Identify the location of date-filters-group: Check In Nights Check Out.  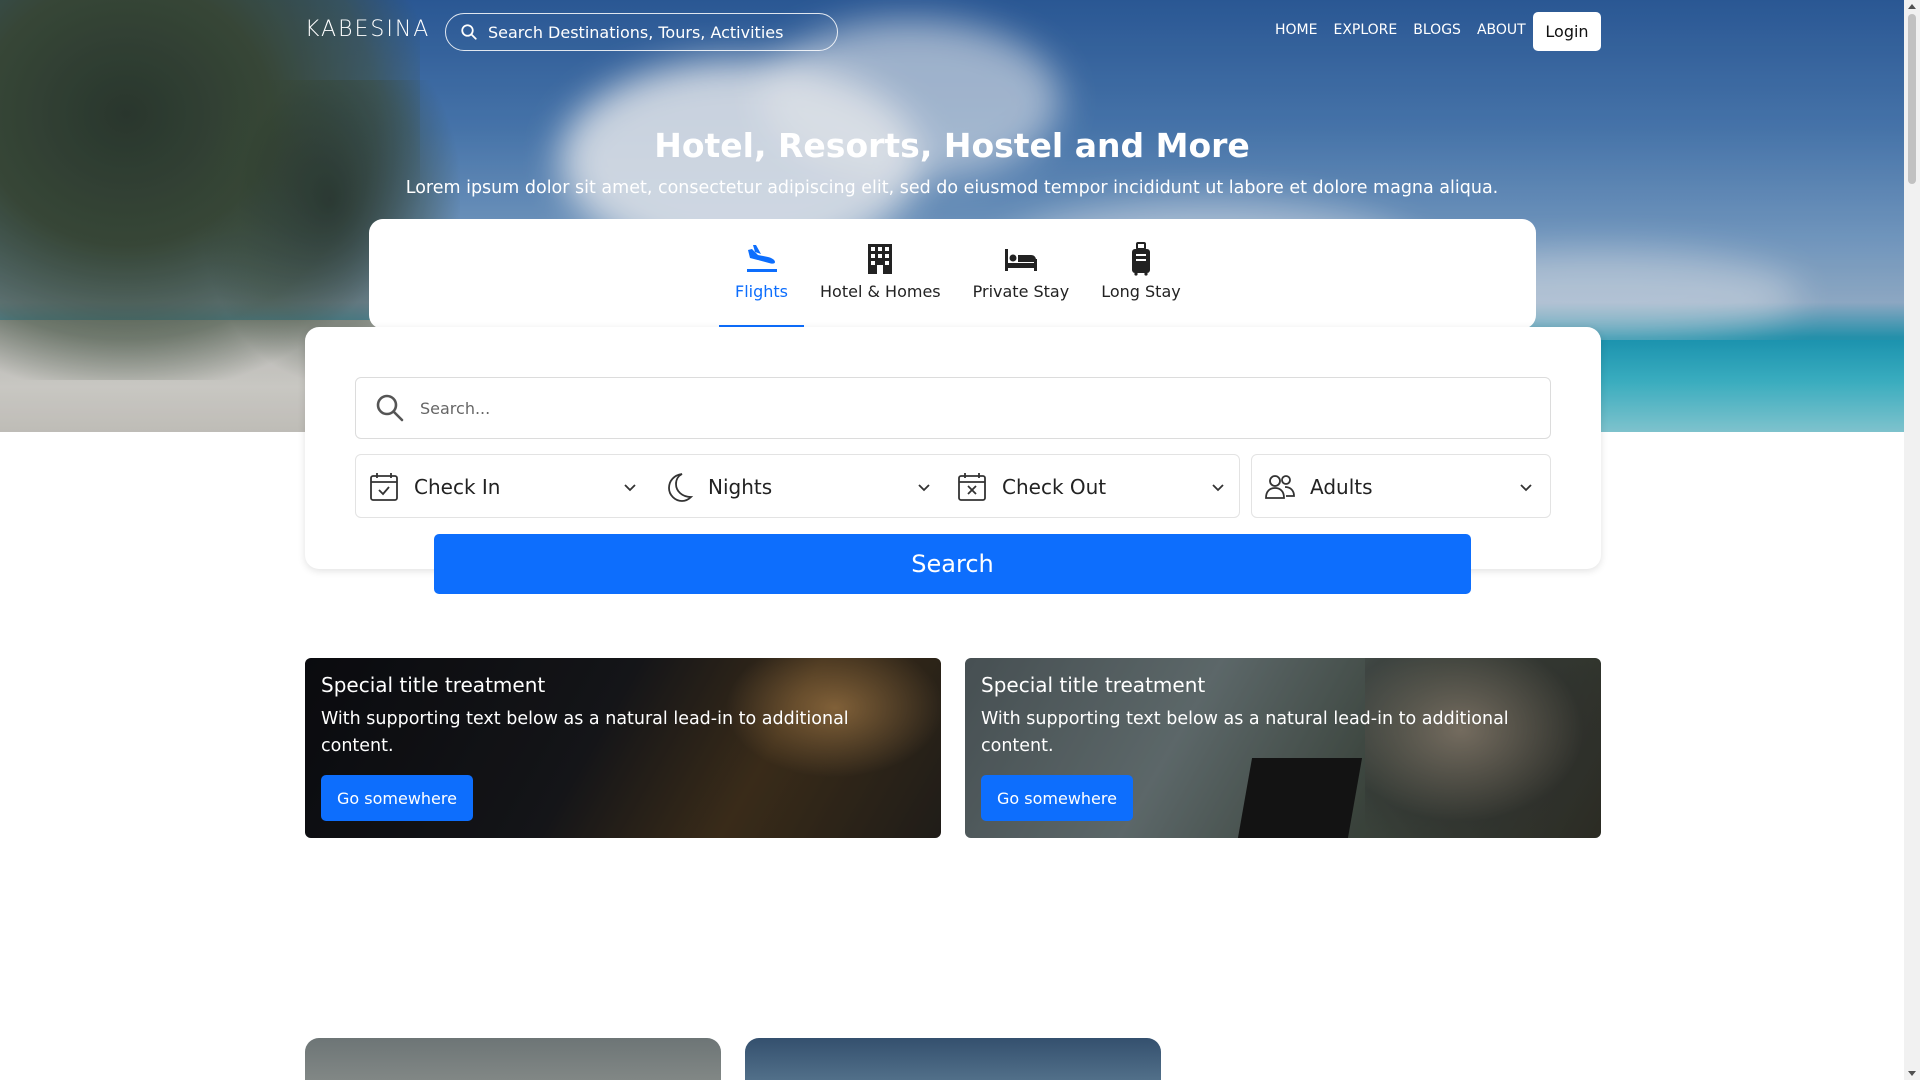
(797, 486).